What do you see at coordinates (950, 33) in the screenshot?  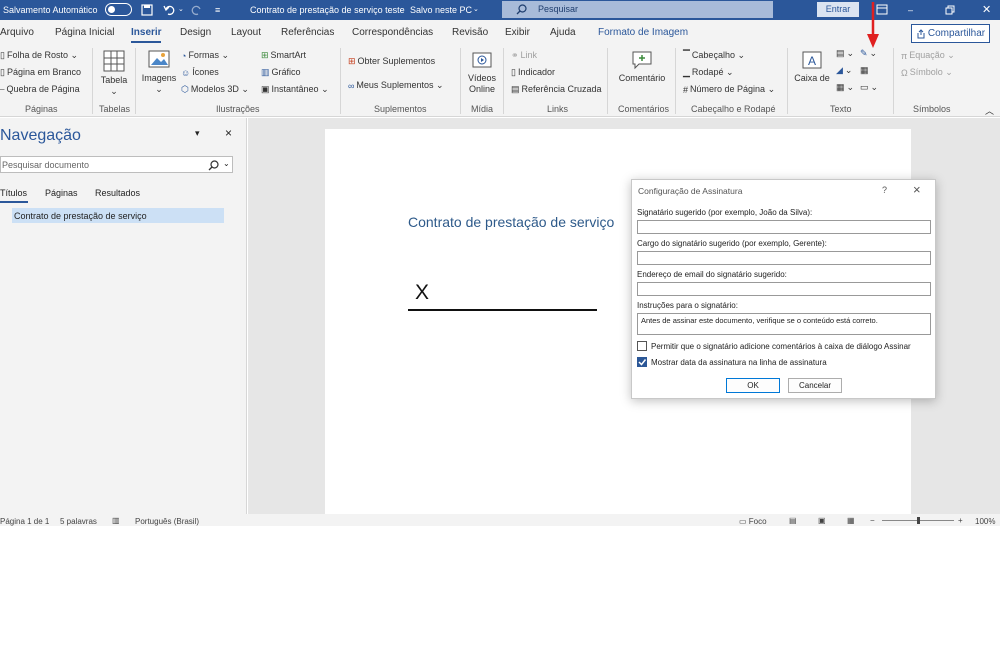 I see `share-button: Compartilhar` at bounding box center [950, 33].